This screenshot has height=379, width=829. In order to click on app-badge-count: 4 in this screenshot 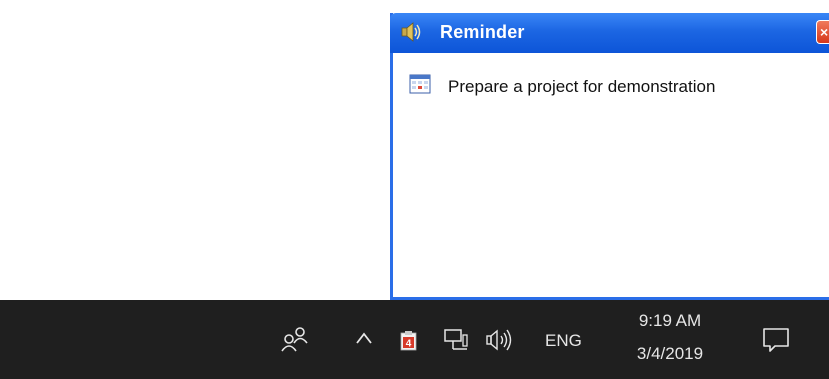, I will do `click(409, 344)`.